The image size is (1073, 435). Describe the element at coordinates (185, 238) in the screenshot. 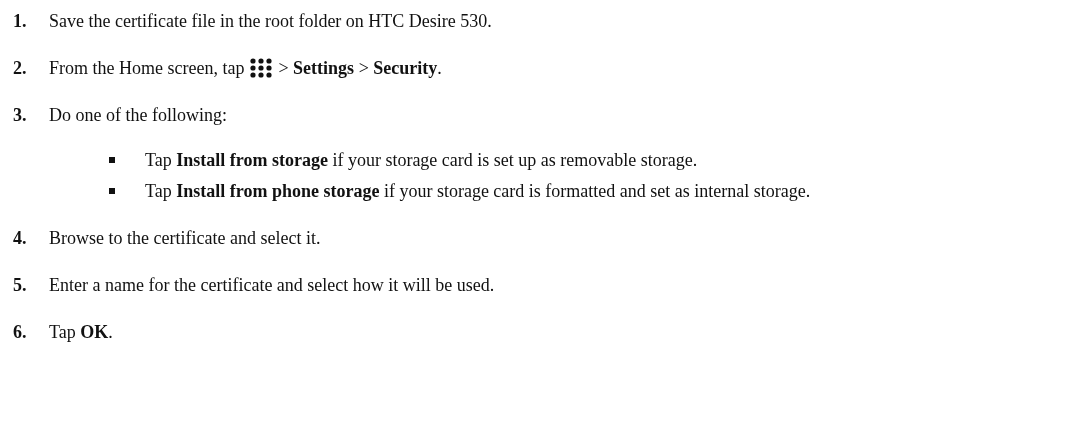

I see `step-text: Browse to the certificate and select it.` at that location.